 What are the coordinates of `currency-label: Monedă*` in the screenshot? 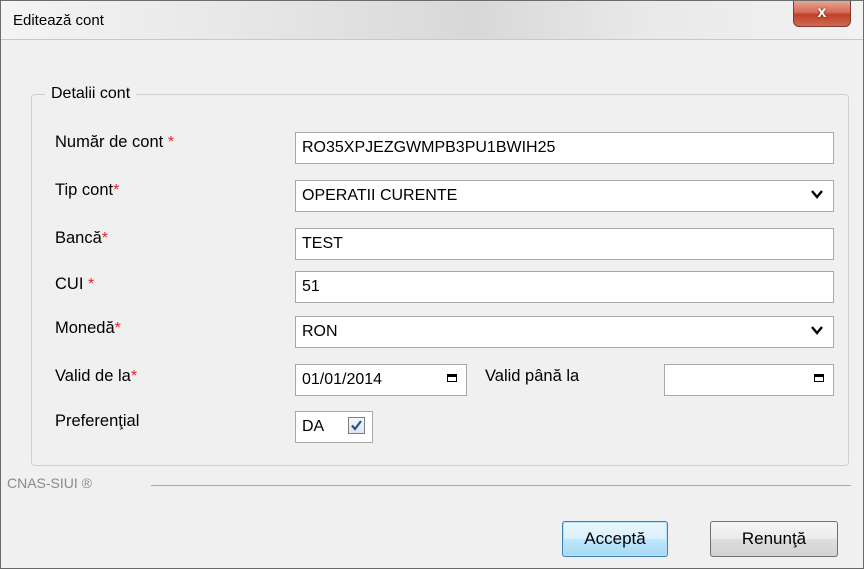 It's located at (88, 328).